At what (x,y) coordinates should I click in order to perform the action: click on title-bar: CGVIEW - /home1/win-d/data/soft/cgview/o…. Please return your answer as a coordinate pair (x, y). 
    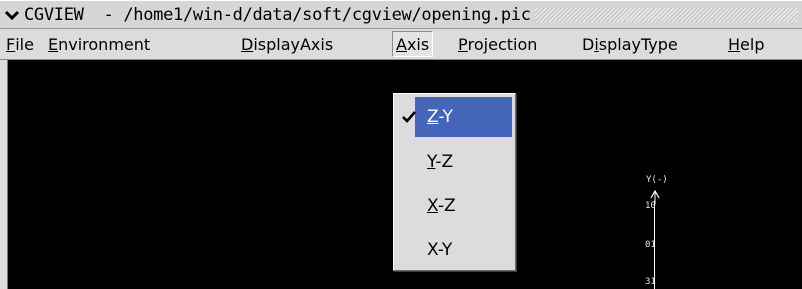
    Looking at the image, I should click on (401, 14).